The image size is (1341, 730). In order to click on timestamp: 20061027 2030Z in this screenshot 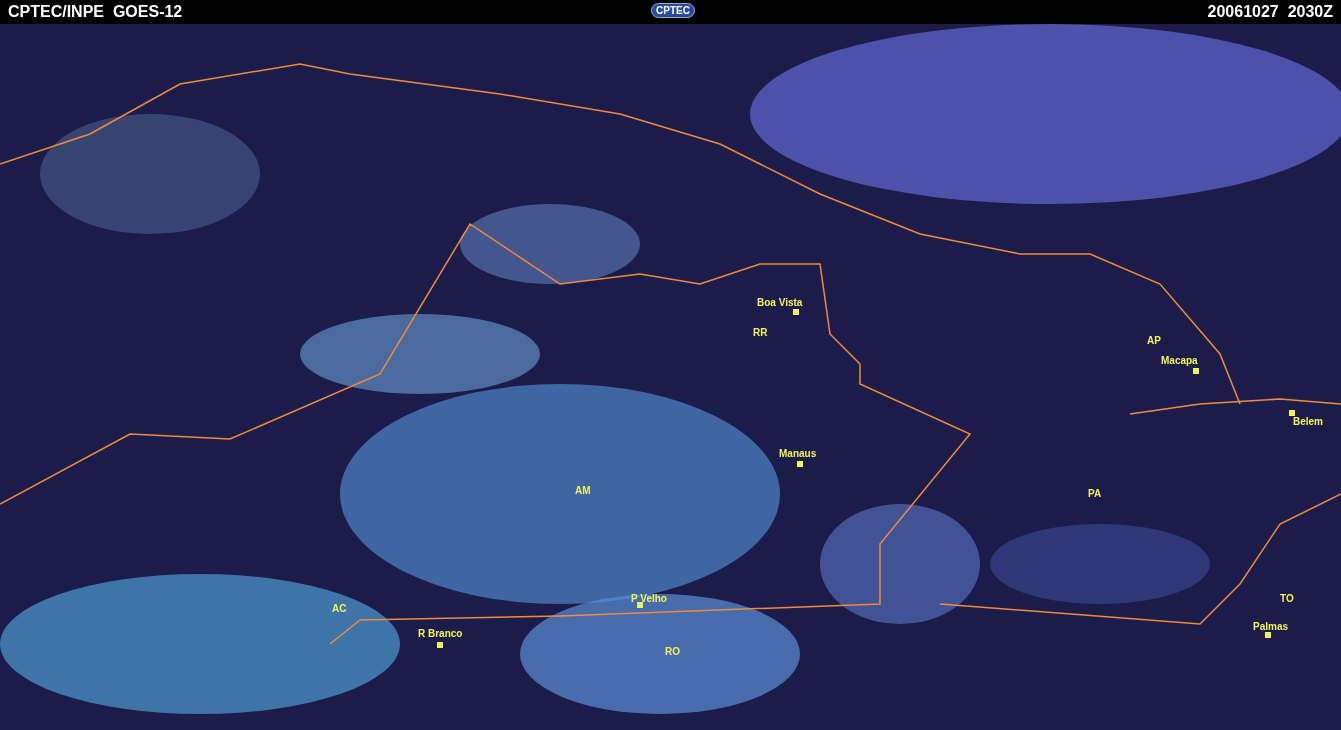, I will do `click(1270, 12)`.